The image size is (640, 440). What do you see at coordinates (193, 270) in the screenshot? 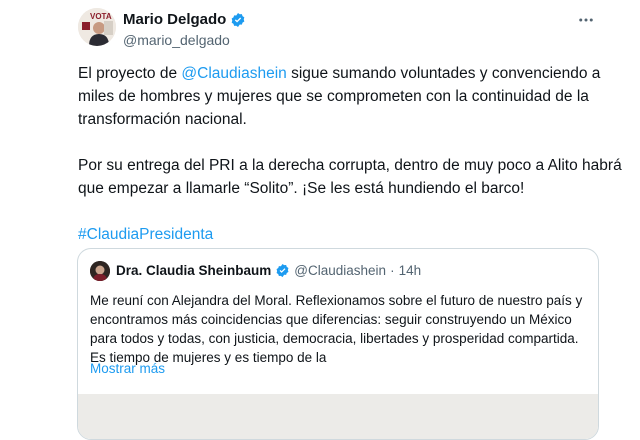
I see `quoted-display-name: Dra. Claudia Sheinbaum` at bounding box center [193, 270].